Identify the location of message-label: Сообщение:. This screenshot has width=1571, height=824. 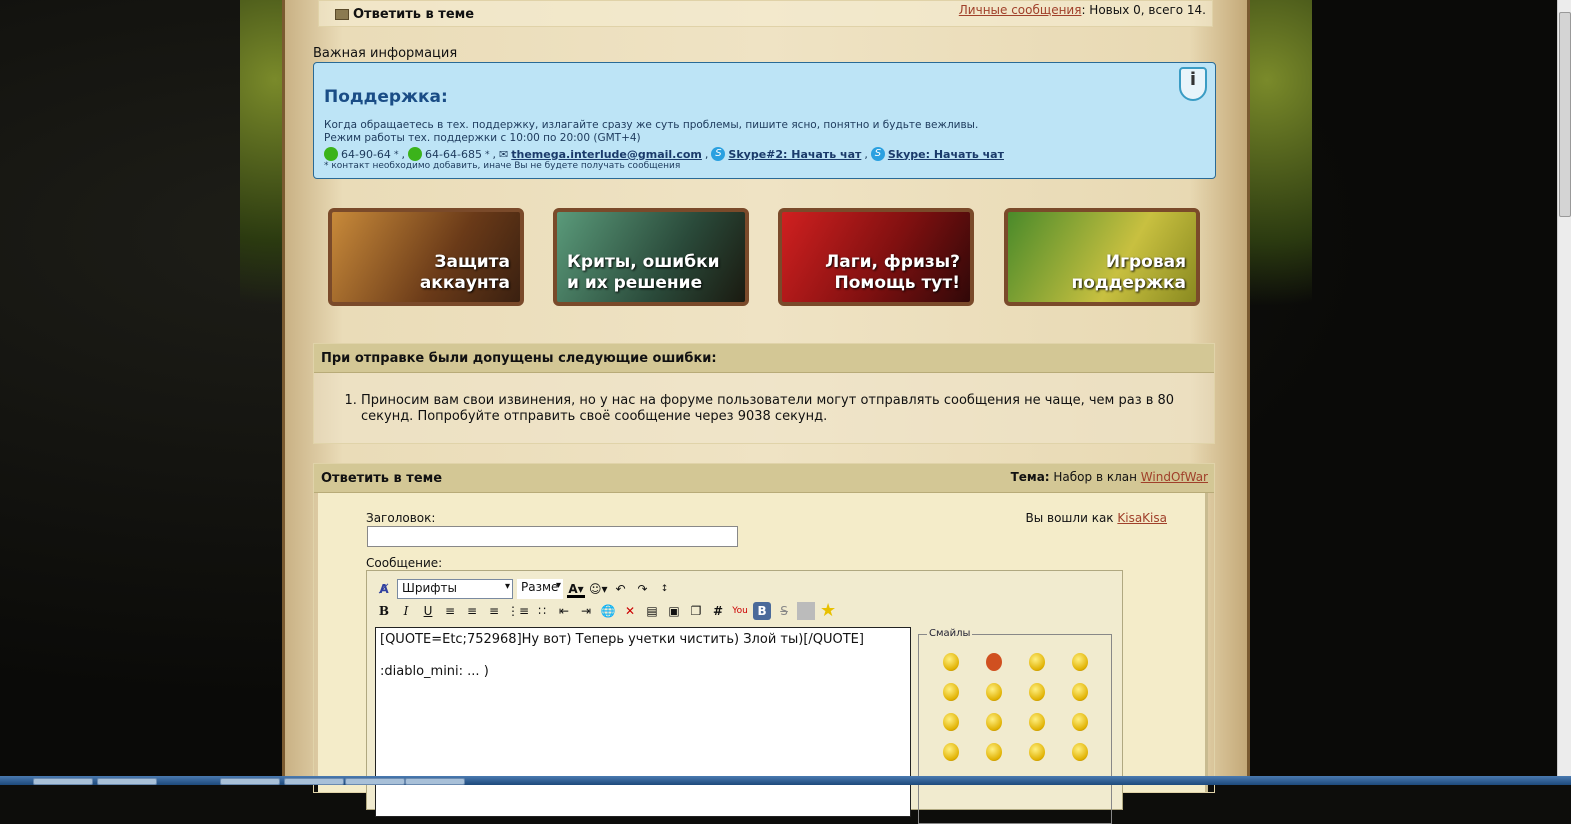
(404, 563).